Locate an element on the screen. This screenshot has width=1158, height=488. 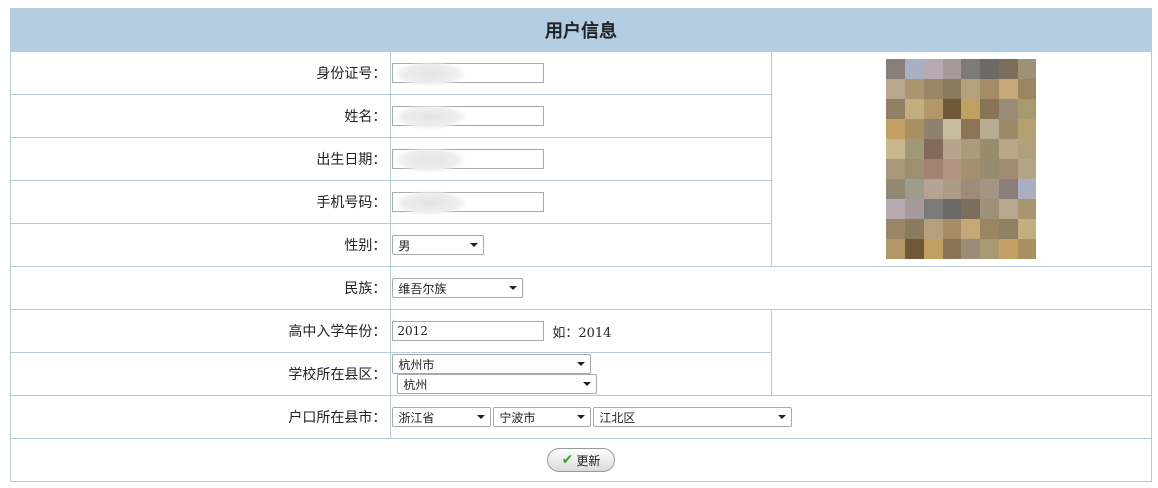
birth-label: 出生日期： is located at coordinates (200, 159).